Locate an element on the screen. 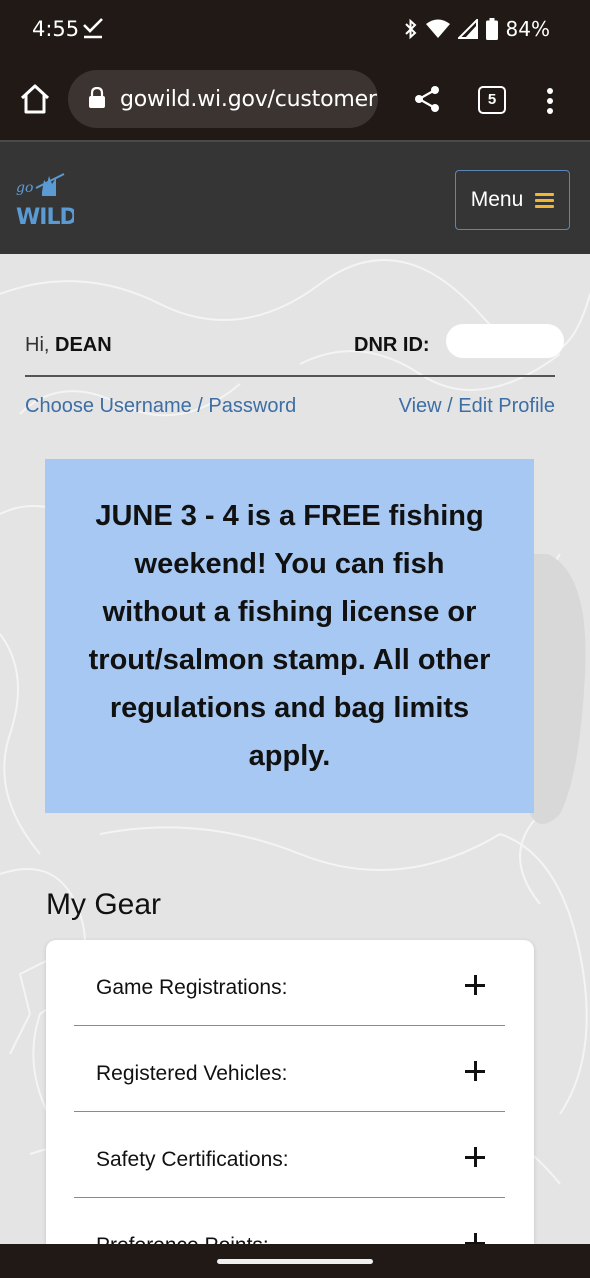 This screenshot has height=1278, width=590. status-time: 4:55 is located at coordinates (56, 29).